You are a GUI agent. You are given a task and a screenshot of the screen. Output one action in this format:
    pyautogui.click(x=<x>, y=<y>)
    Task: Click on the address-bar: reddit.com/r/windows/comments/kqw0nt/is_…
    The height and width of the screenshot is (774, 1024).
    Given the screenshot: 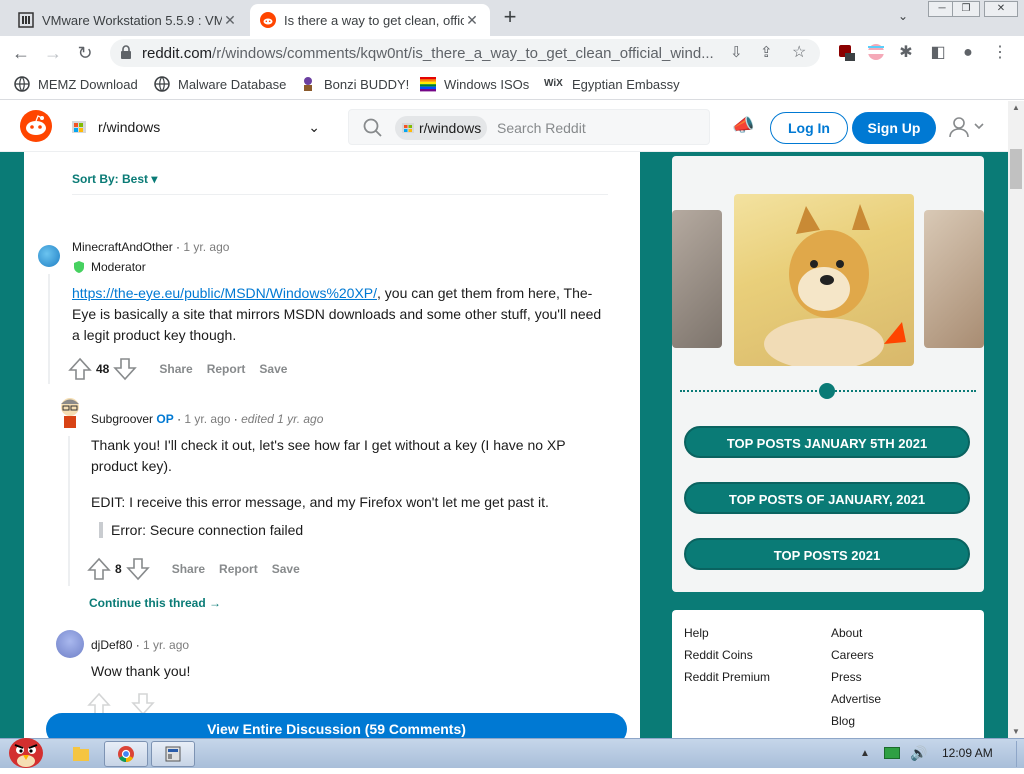 What is the action you would take?
    pyautogui.click(x=465, y=53)
    